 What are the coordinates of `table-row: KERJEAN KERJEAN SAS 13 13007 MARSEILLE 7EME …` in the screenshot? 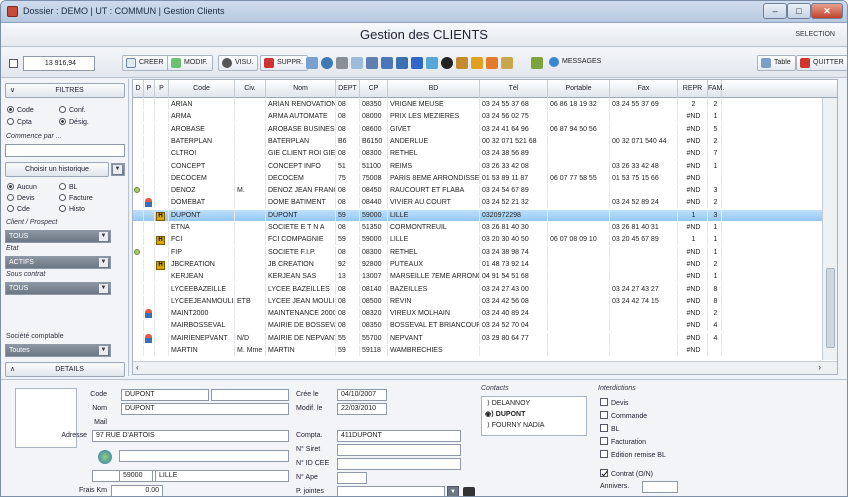 It's located at (477, 277).